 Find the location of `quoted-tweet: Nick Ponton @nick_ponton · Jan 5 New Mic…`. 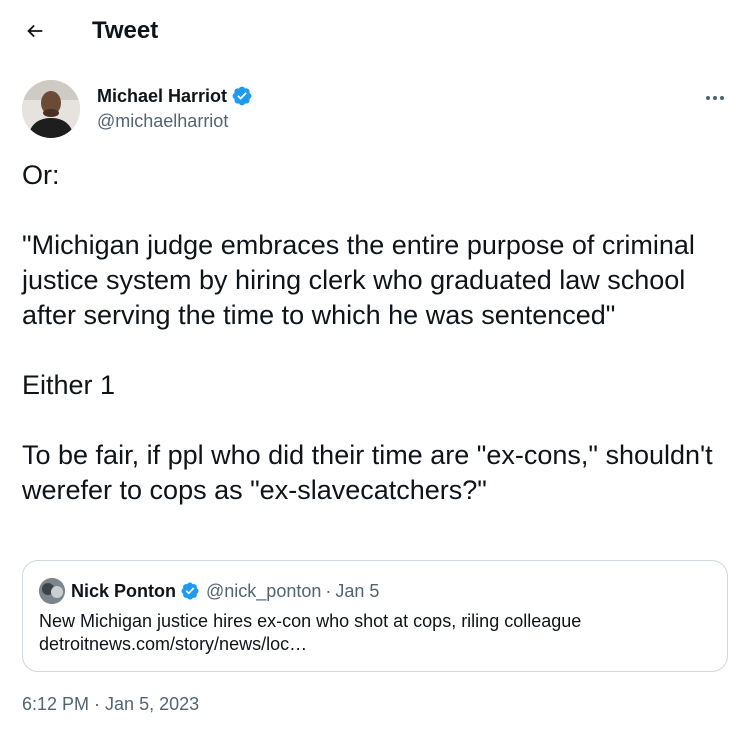

quoted-tweet: Nick Ponton @nick_ponton · Jan 5 New Mic… is located at coordinates (375, 616).